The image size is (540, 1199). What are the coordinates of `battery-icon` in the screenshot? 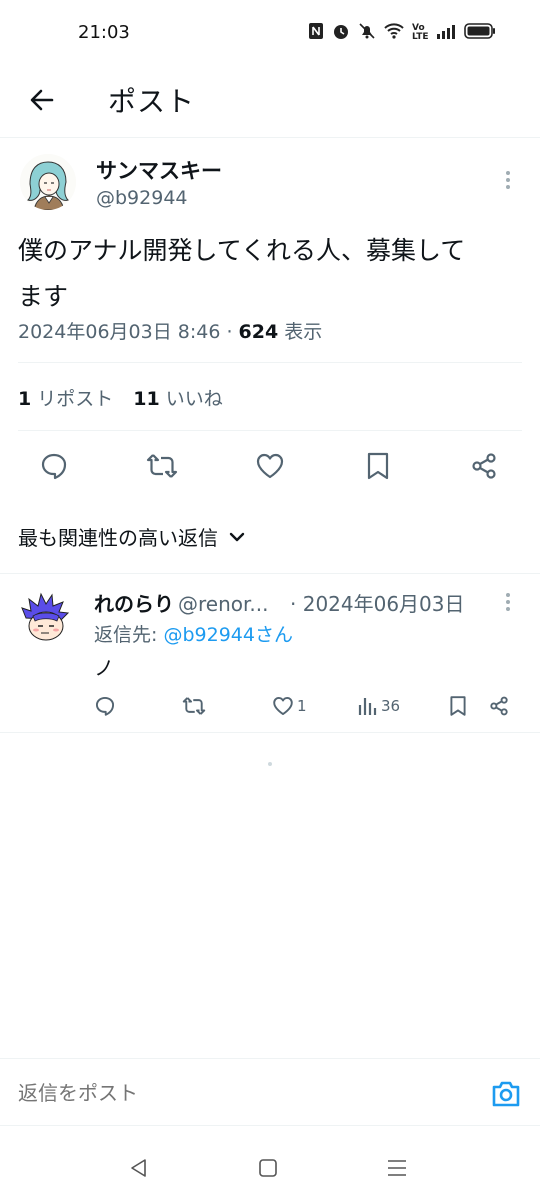 It's located at (480, 33).